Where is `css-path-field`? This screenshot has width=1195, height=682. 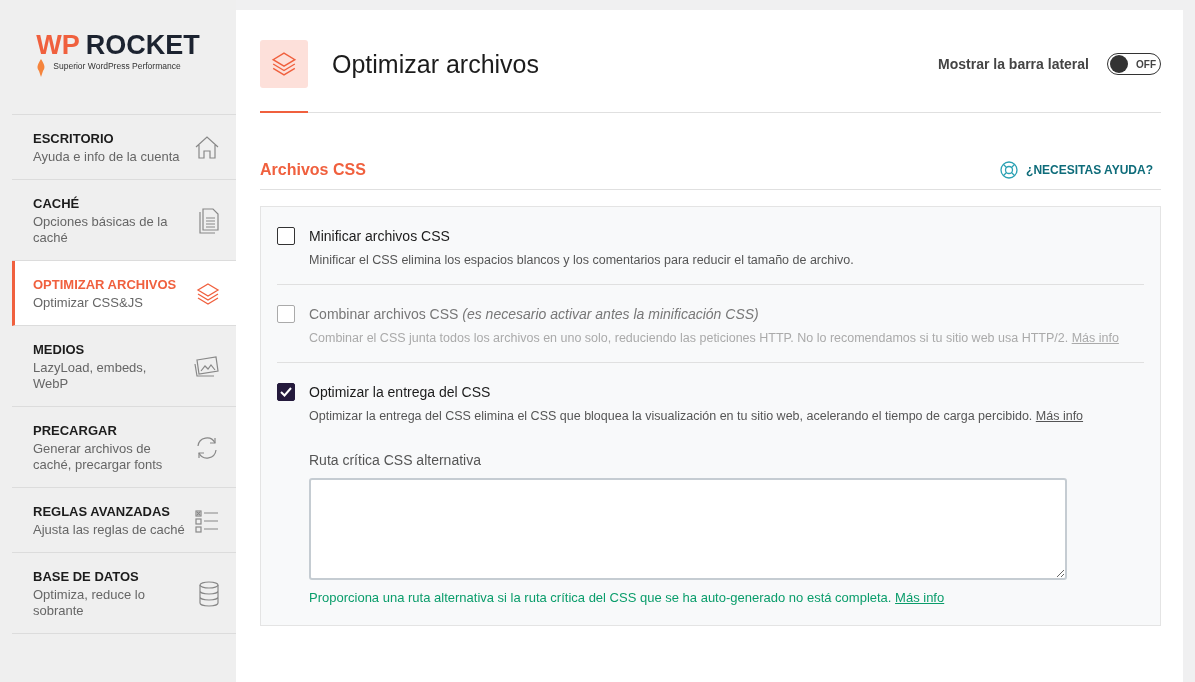
css-path-field is located at coordinates (688, 529).